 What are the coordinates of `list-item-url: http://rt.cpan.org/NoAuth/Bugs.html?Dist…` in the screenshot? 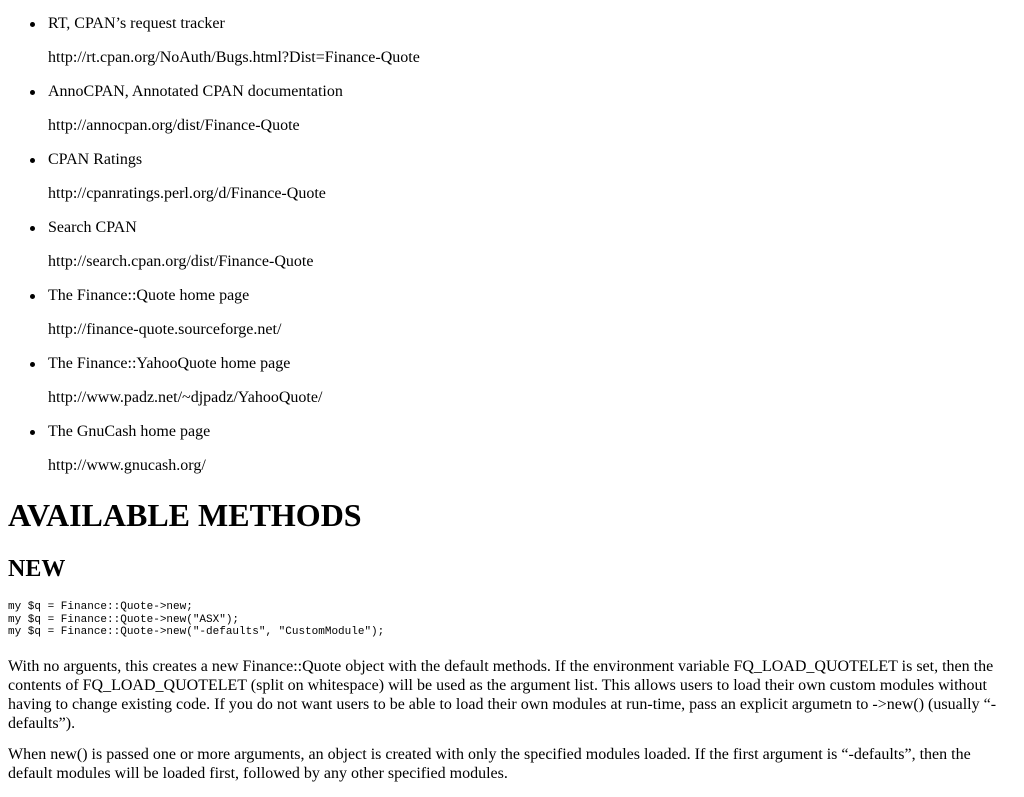 It's located at (234, 57).